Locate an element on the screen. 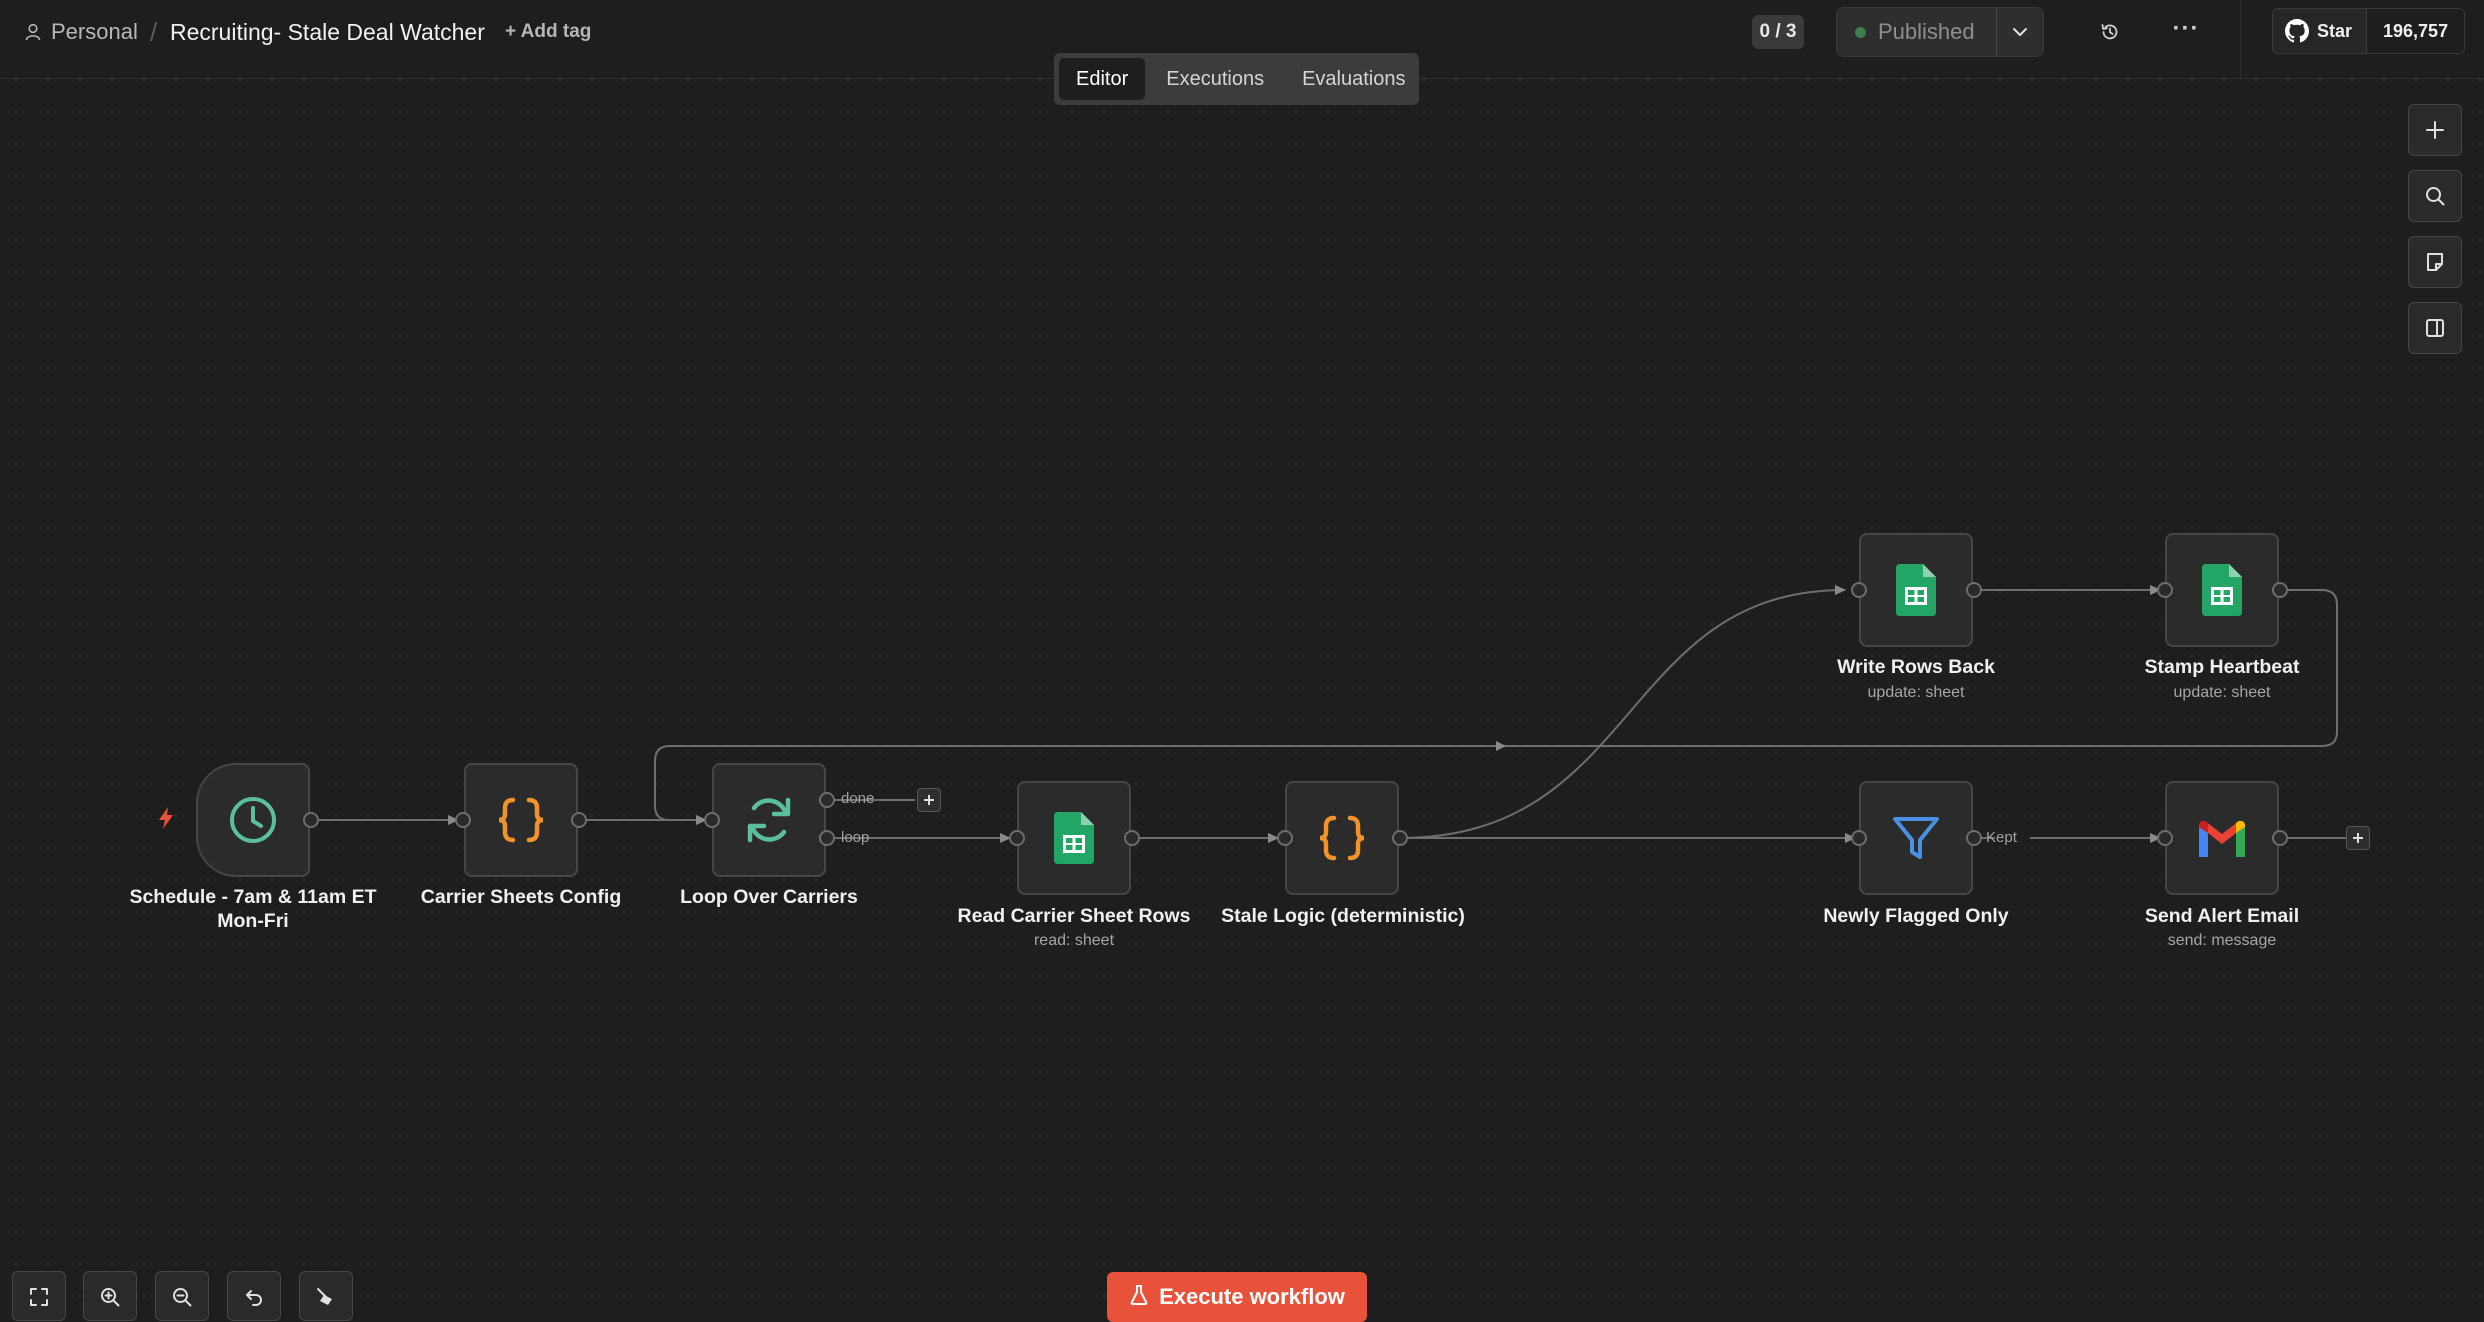 The width and height of the screenshot is (2484, 1322). output-port-kept is located at coordinates (1974, 838).